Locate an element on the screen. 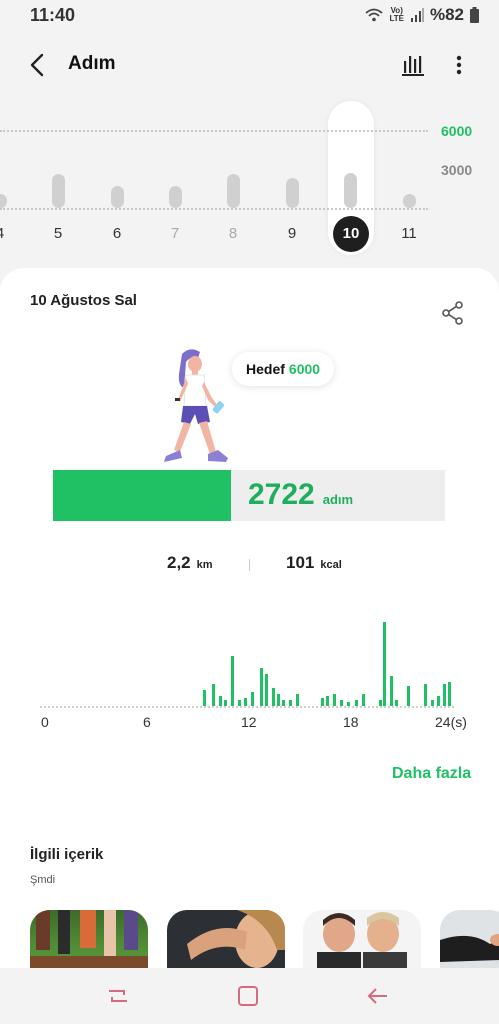 The width and height of the screenshot is (499, 1024). related-thumbnail-workout is located at coordinates (226, 939).